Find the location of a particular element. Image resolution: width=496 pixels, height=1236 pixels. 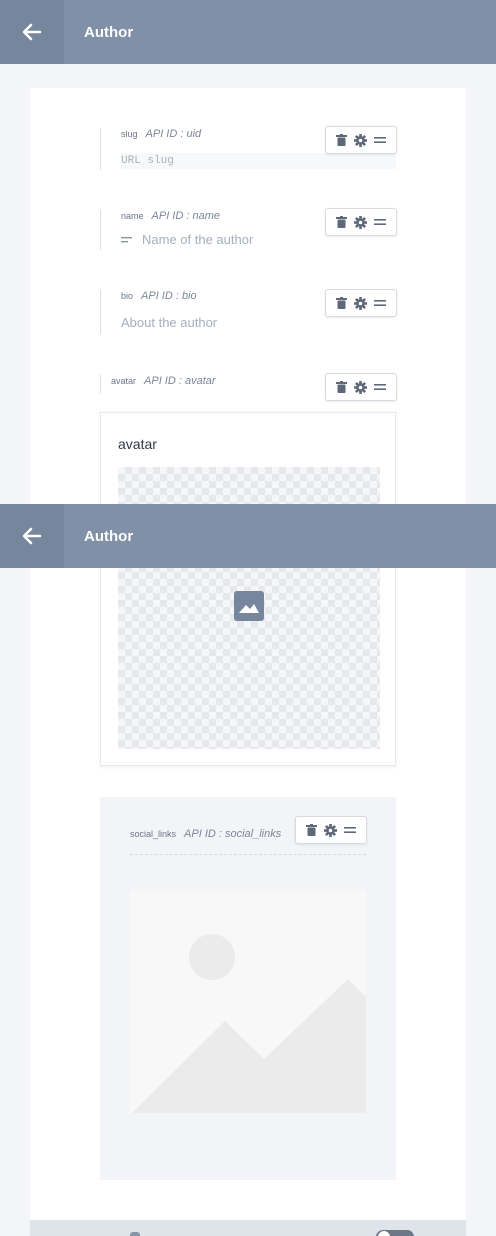

field-name: slug is located at coordinates (129, 134).